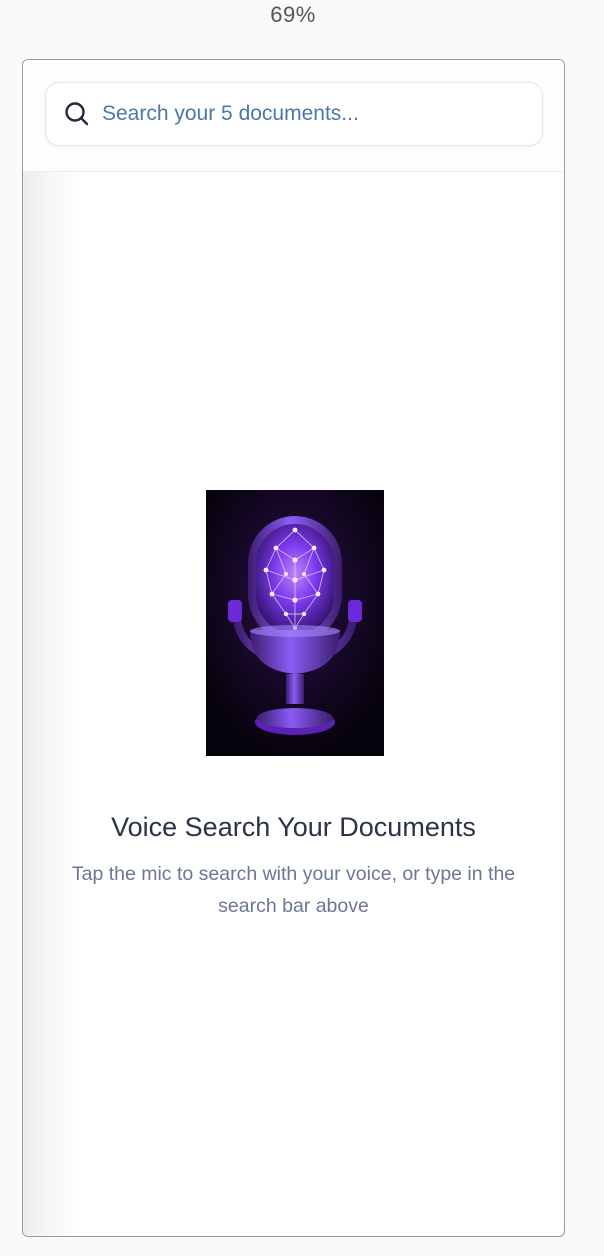  What do you see at coordinates (53, 704) in the screenshot?
I see `left-edge-shadow` at bounding box center [53, 704].